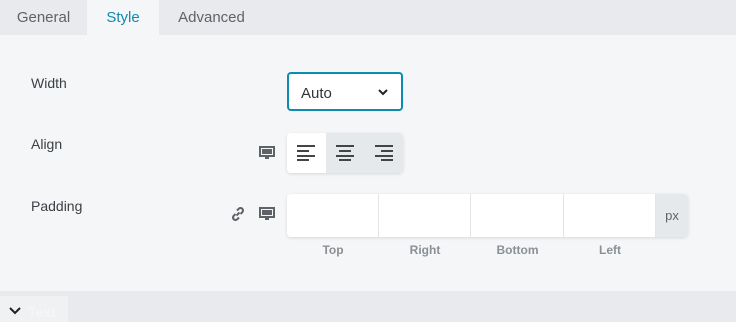  I want to click on width-select-value: Auto, so click(316, 93).